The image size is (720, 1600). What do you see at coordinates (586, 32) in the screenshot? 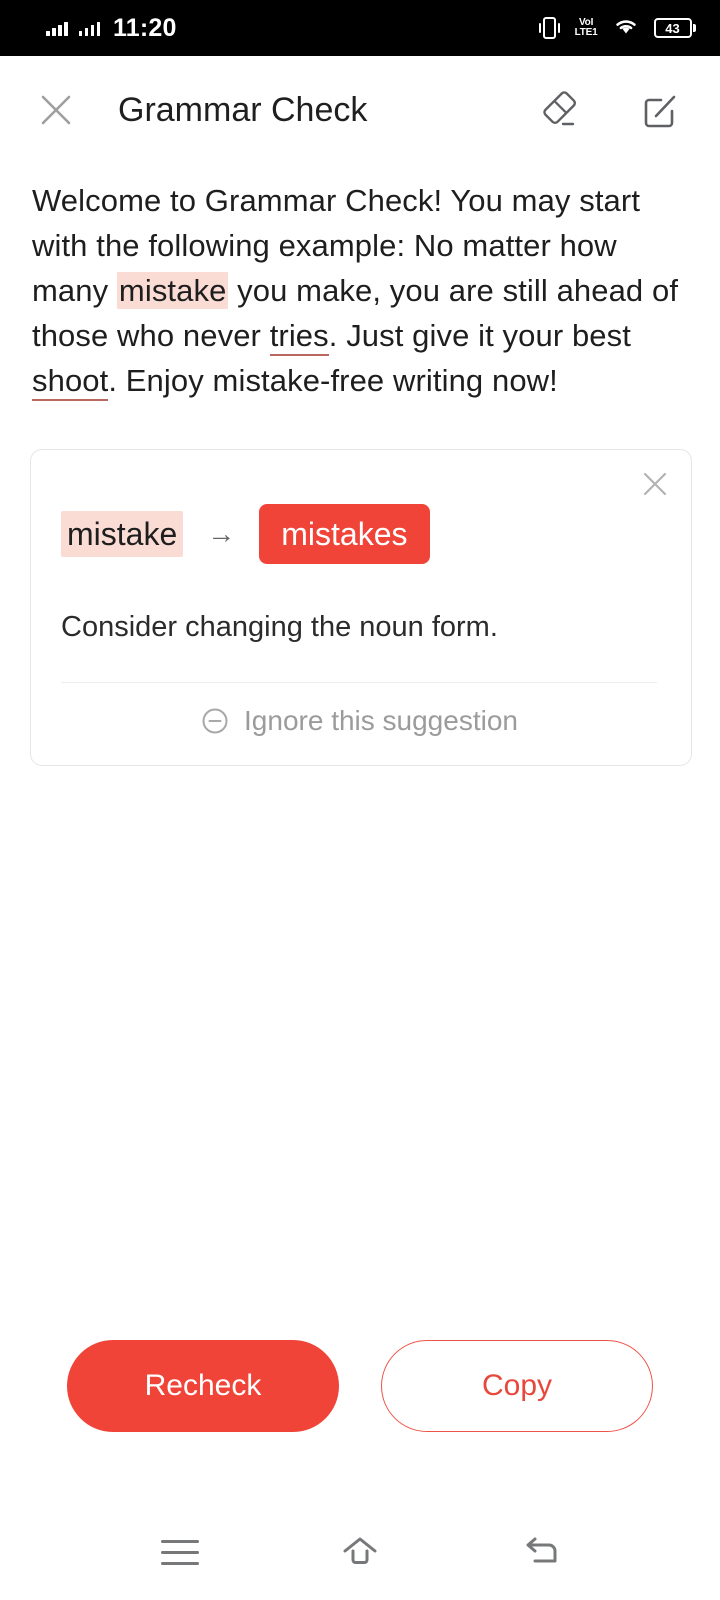
I see `volte-line-2: LTE1` at bounding box center [586, 32].